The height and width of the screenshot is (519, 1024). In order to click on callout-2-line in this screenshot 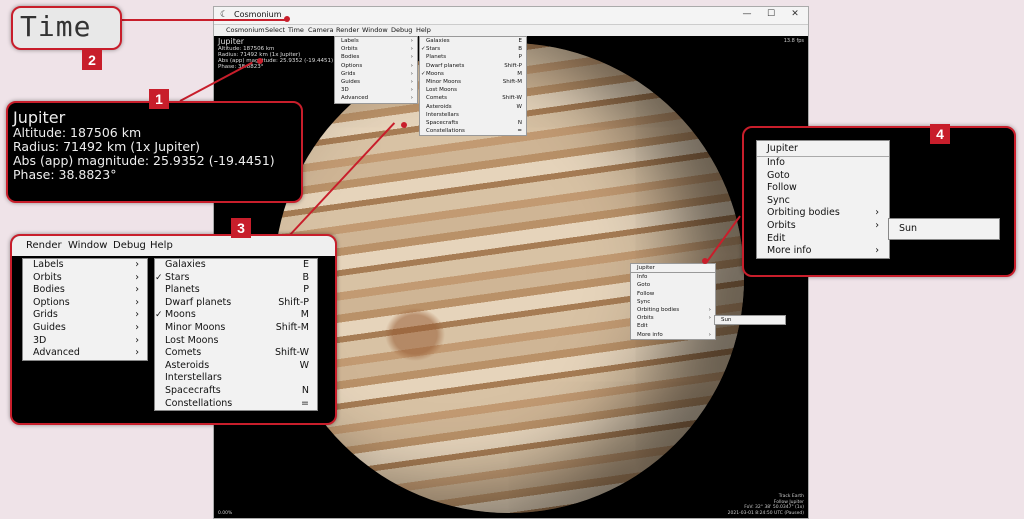, I will do `click(203, 20)`.